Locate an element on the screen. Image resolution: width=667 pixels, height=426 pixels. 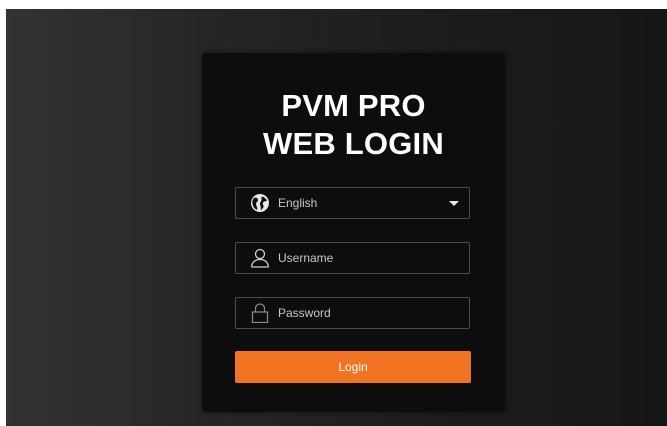
title-line-2: WEB LOGIN is located at coordinates (353, 143).